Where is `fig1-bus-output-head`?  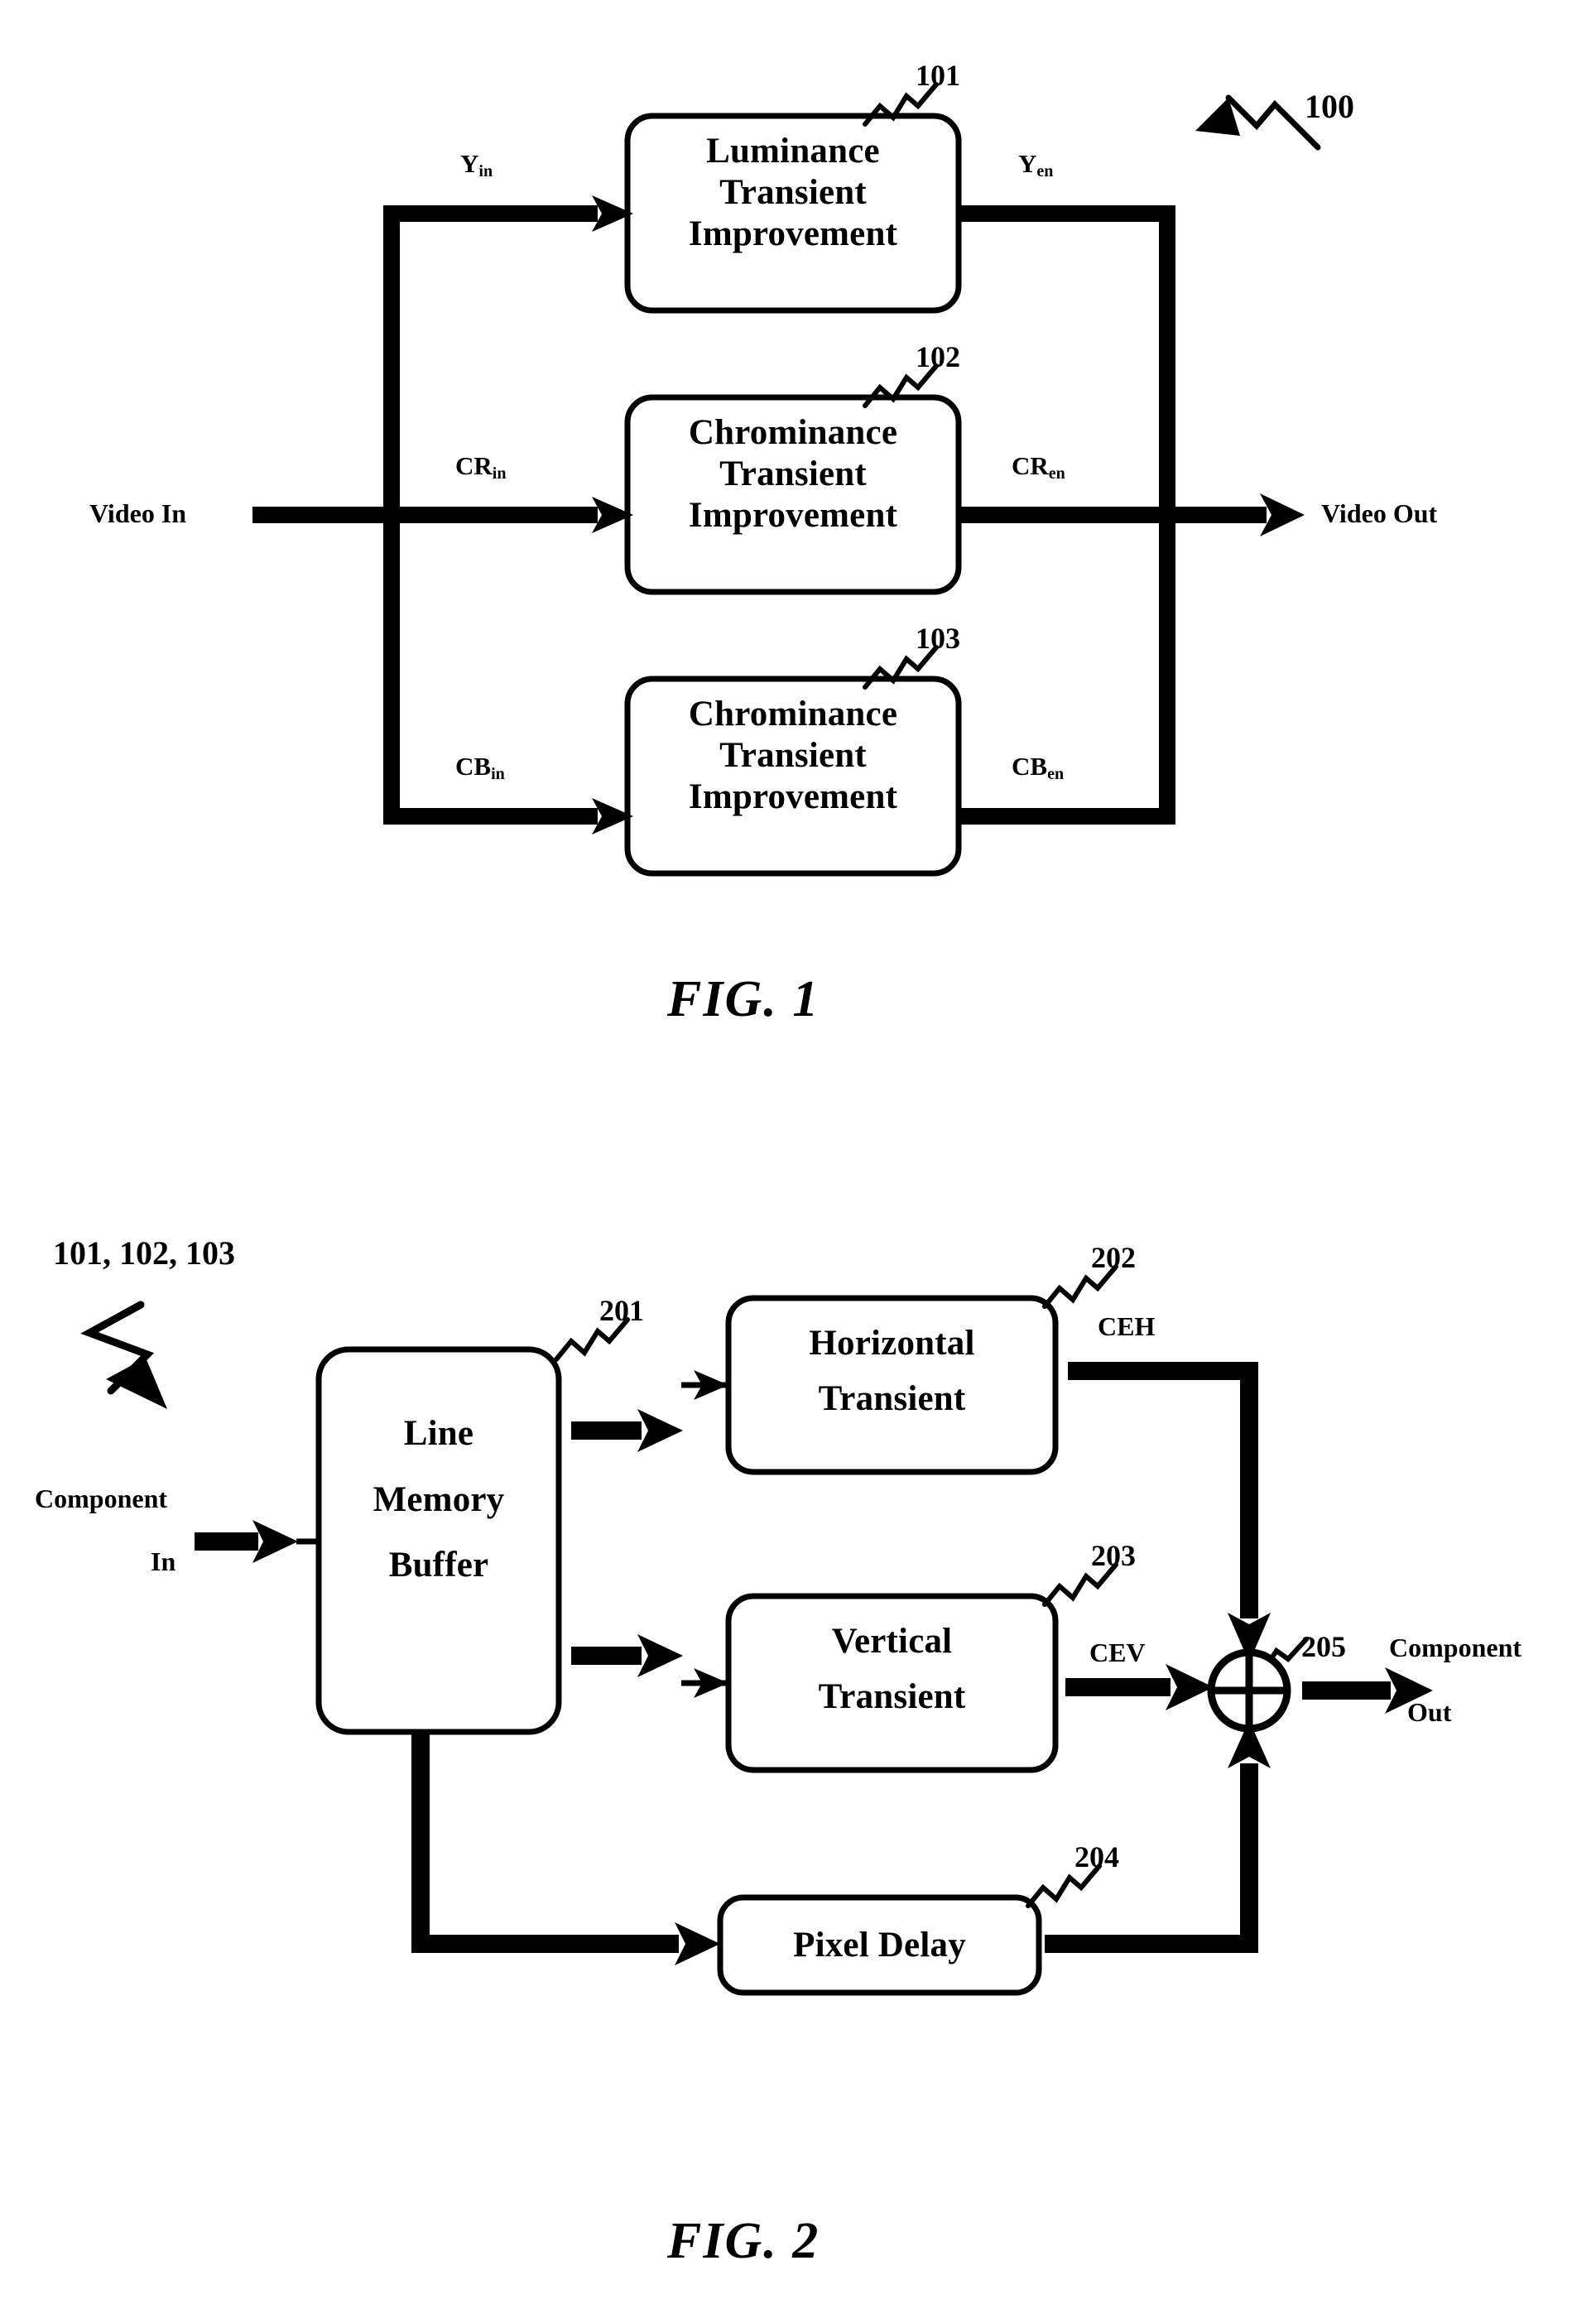 fig1-bus-output-head is located at coordinates (1282, 514).